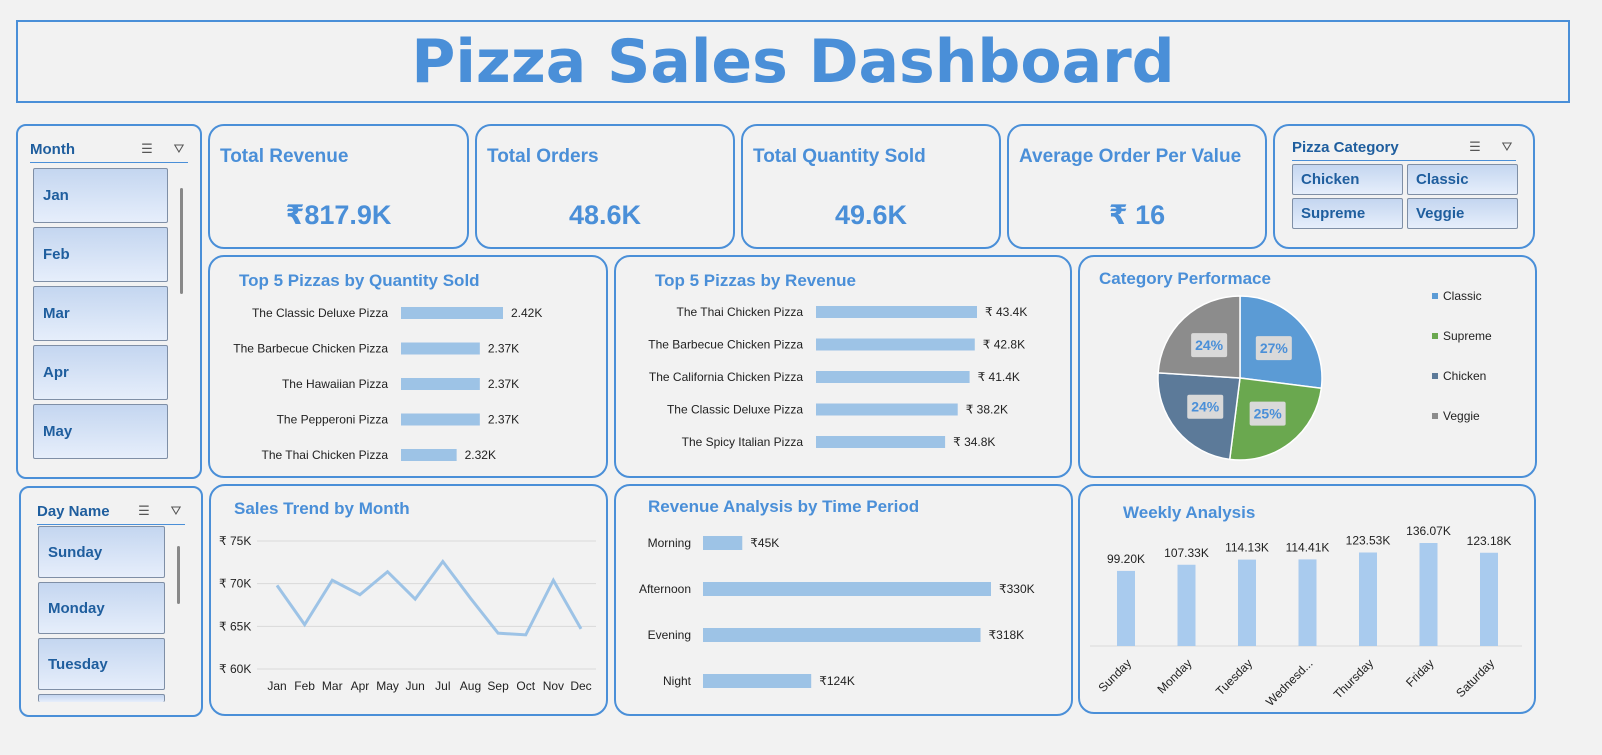 Image resolution: width=1602 pixels, height=755 pixels. Describe the element at coordinates (100, 372) in the screenshot. I see `slicer-item-apr: Apr` at that location.